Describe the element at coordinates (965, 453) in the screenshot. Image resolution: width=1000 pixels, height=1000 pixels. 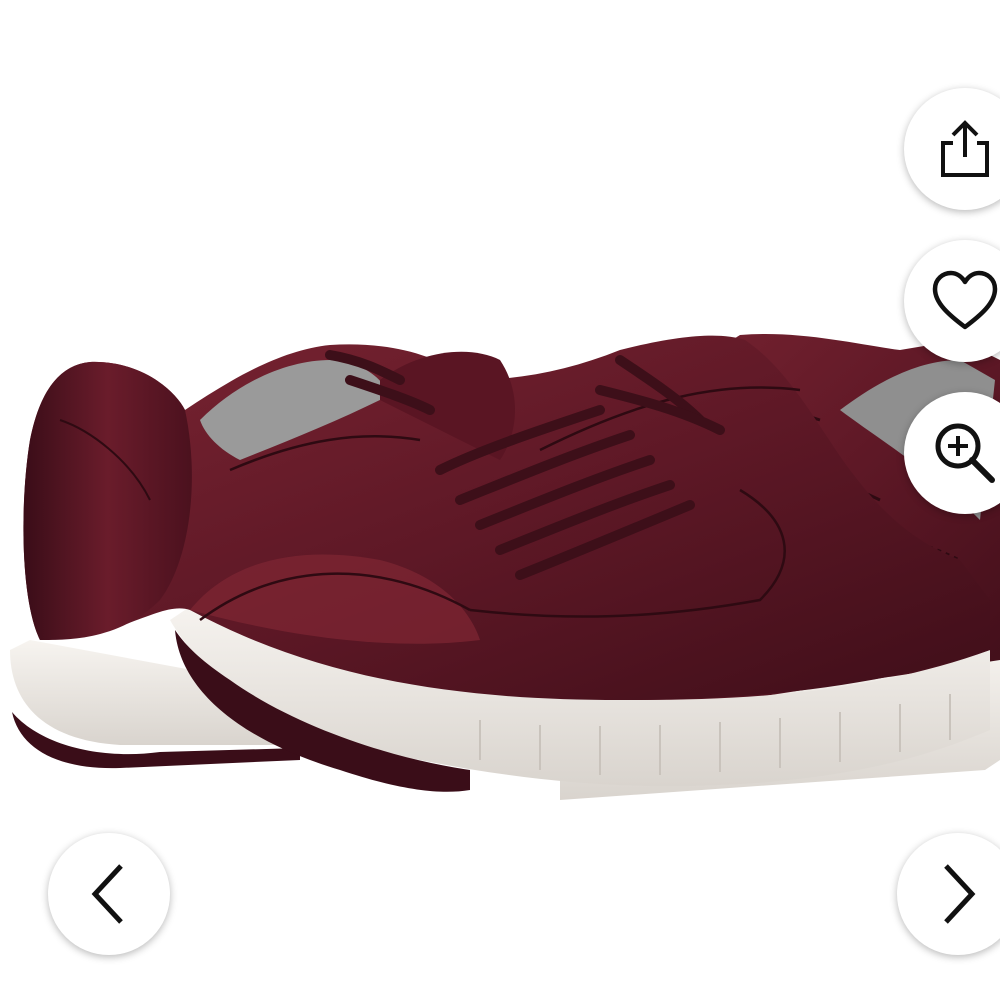
I see `zoom-in-icon` at that location.